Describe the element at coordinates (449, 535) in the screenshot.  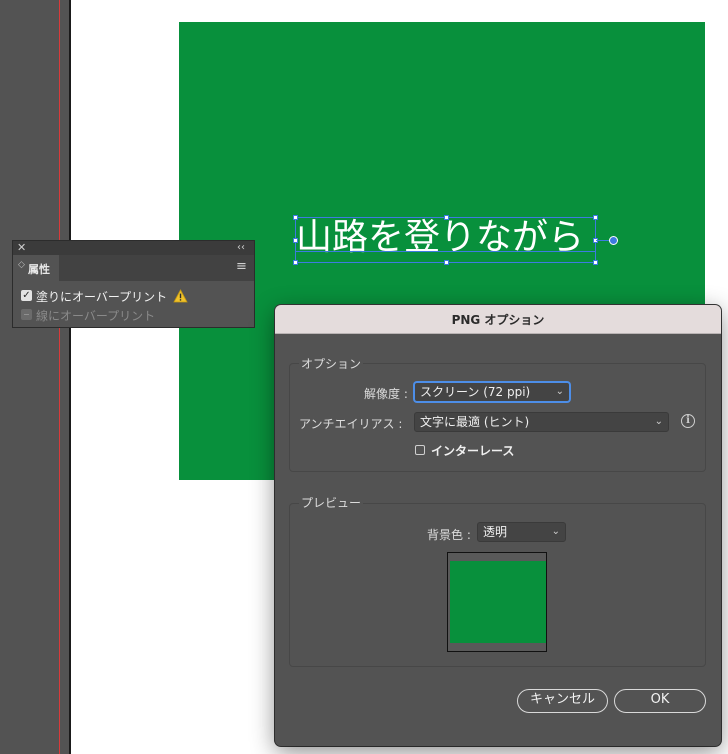
I see `background-color-label: 背景色 :` at that location.